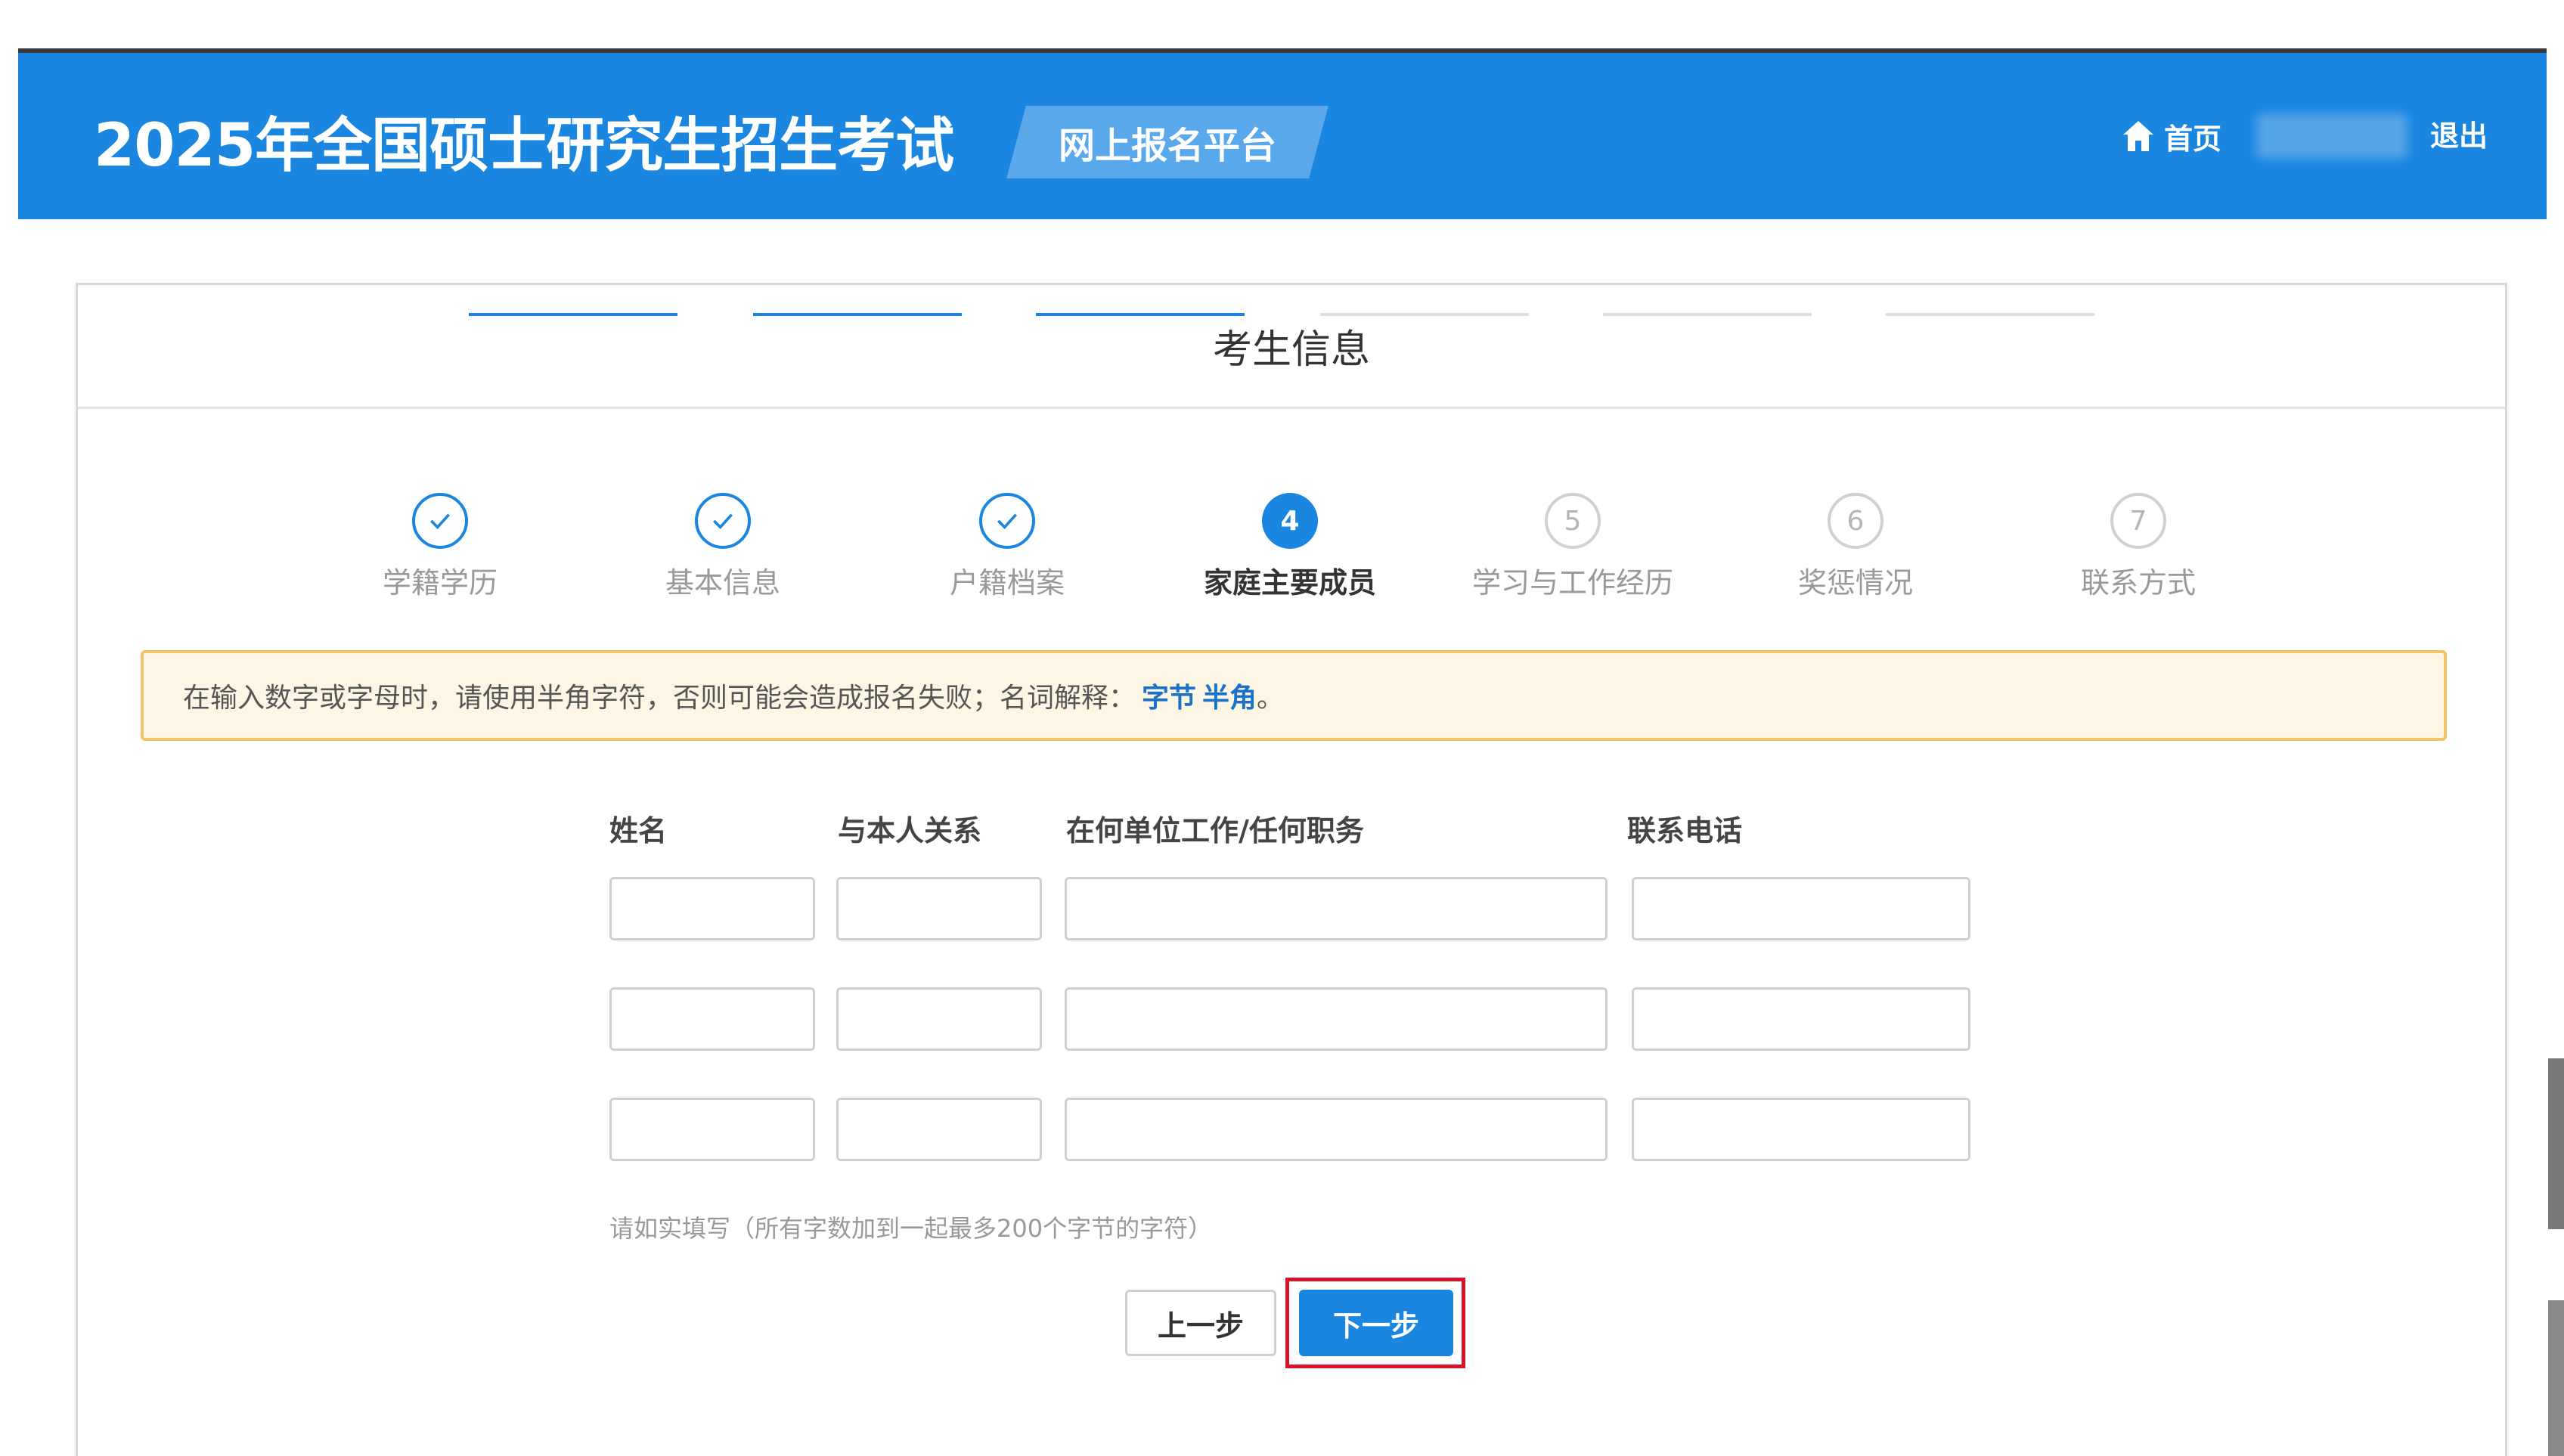 The width and height of the screenshot is (2564, 1456). I want to click on site-header: 2025年全国硕士研究生招生考试 网上报名平台 首页 退出, so click(1282, 136).